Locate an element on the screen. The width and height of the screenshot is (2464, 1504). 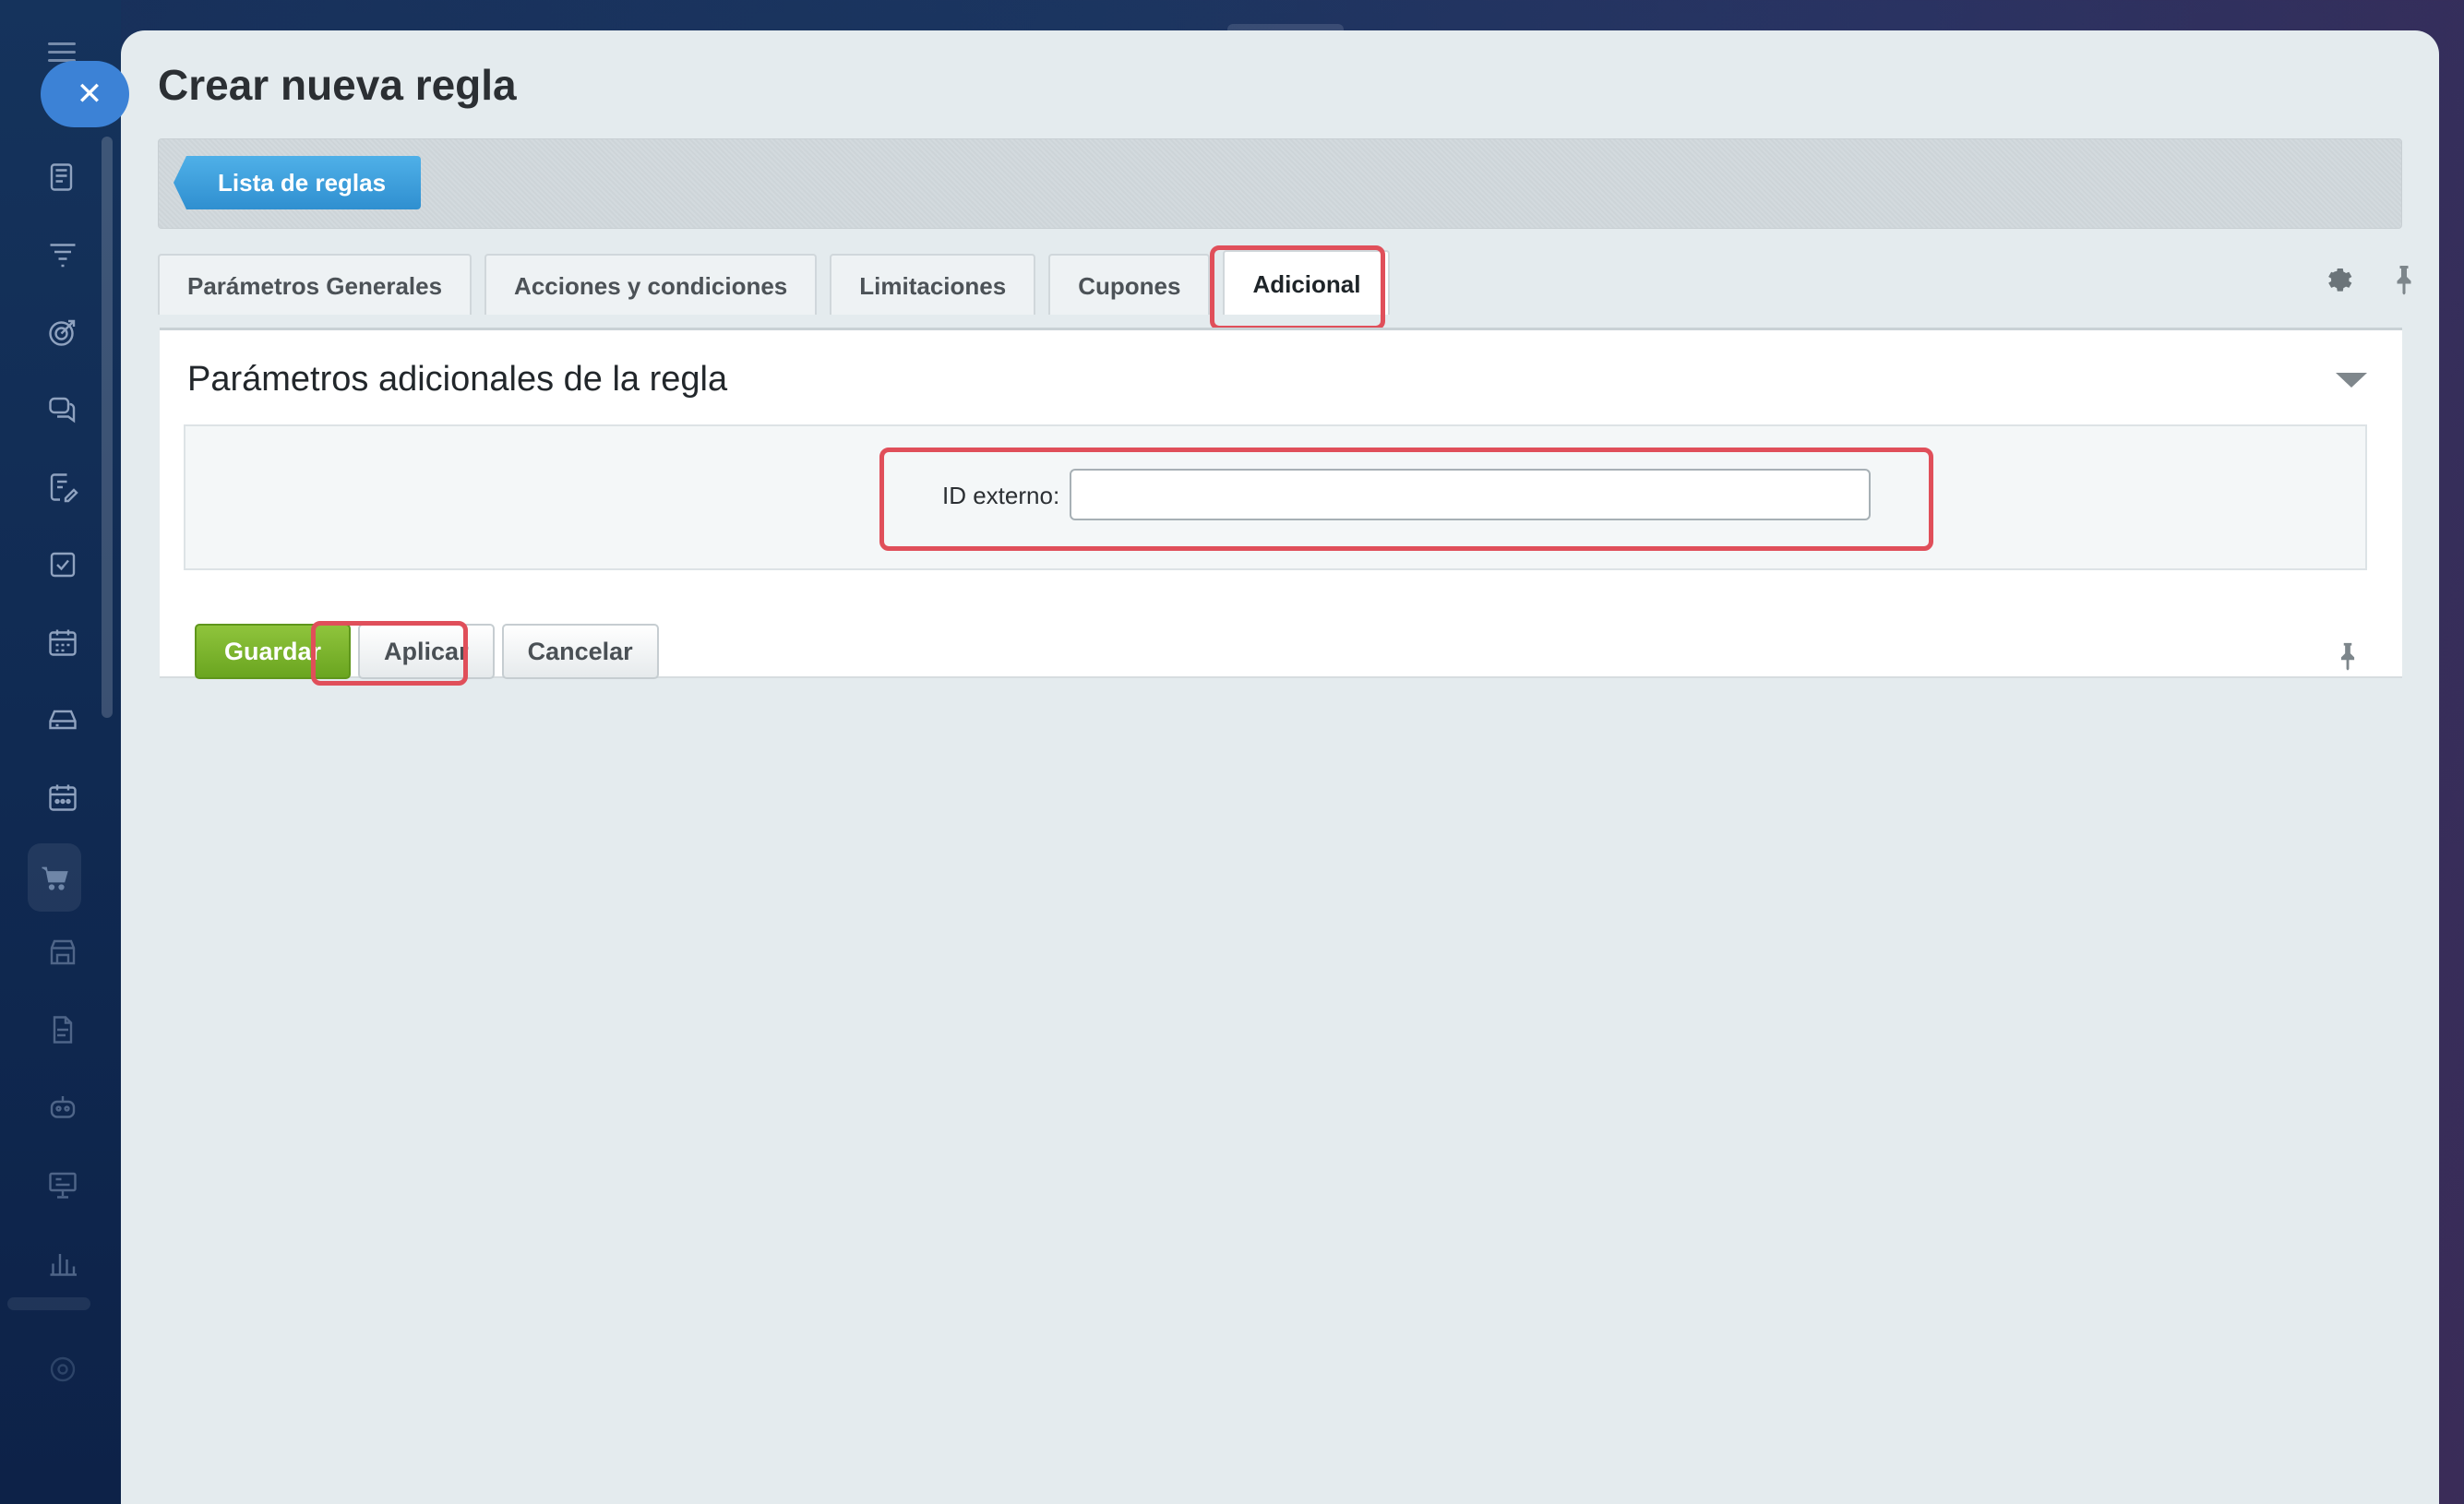
robot-icon is located at coordinates (63, 1107).